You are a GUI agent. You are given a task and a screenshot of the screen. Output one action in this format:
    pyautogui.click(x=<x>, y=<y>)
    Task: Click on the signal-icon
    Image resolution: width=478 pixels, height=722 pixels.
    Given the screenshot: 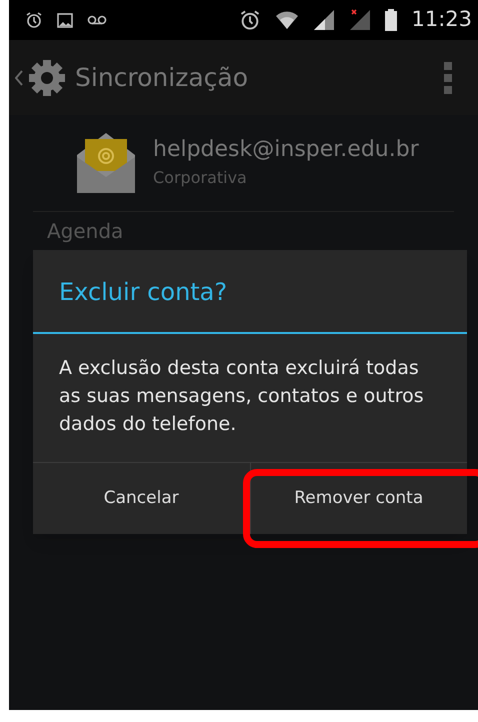 What is the action you would take?
    pyautogui.click(x=324, y=20)
    